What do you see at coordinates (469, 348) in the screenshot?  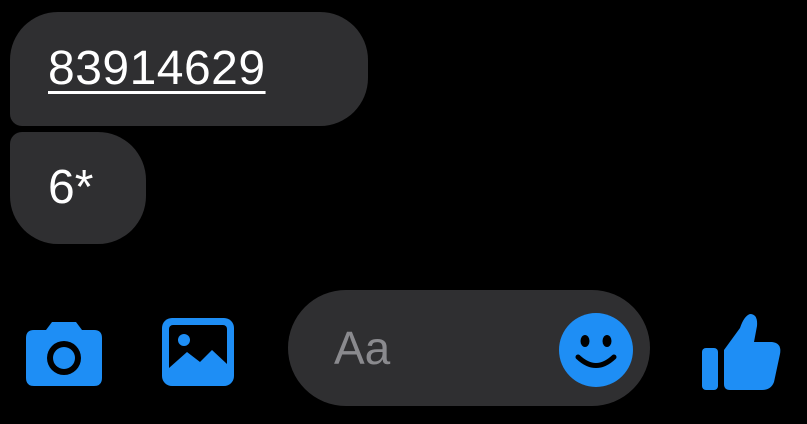 I see `message-composer: Aa` at bounding box center [469, 348].